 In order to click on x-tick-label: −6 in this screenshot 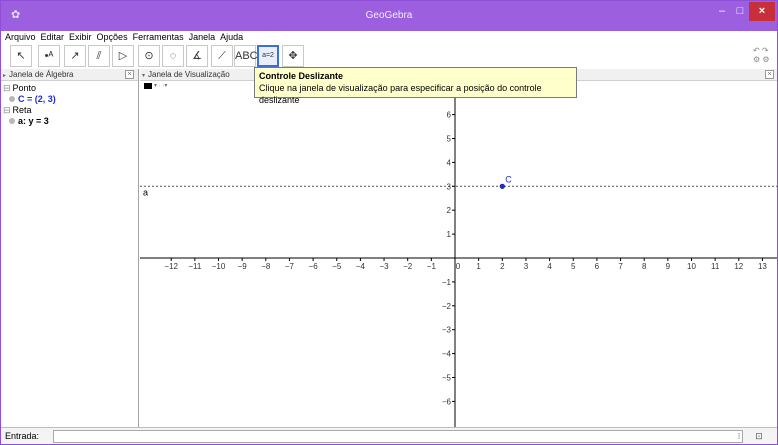, I will do `click(314, 266)`.